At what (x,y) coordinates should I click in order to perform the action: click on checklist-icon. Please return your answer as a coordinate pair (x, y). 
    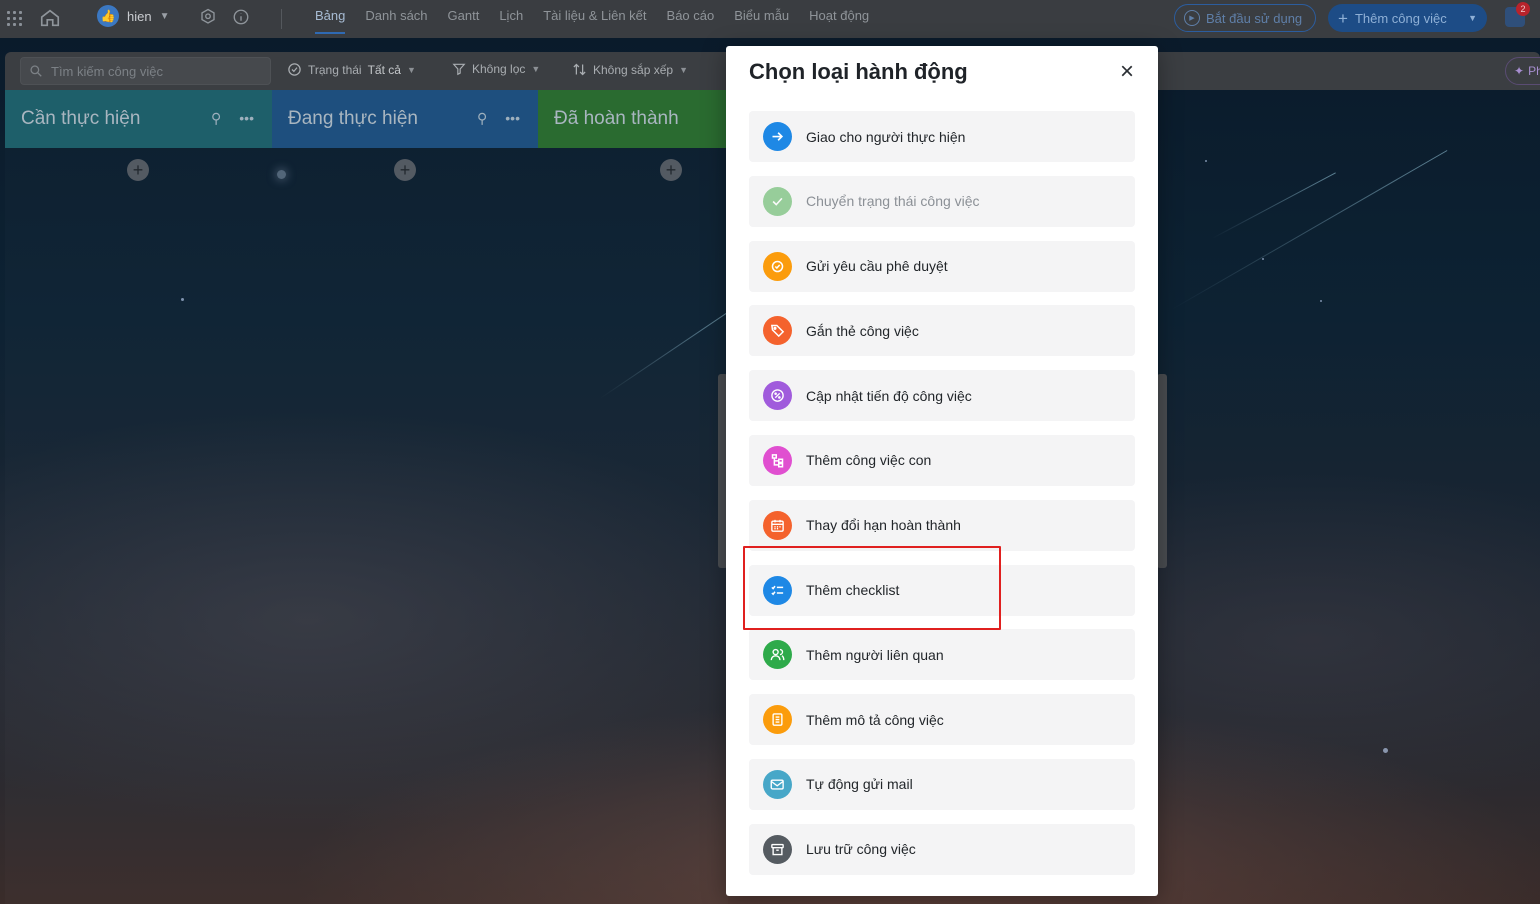
    Looking at the image, I should click on (777, 590).